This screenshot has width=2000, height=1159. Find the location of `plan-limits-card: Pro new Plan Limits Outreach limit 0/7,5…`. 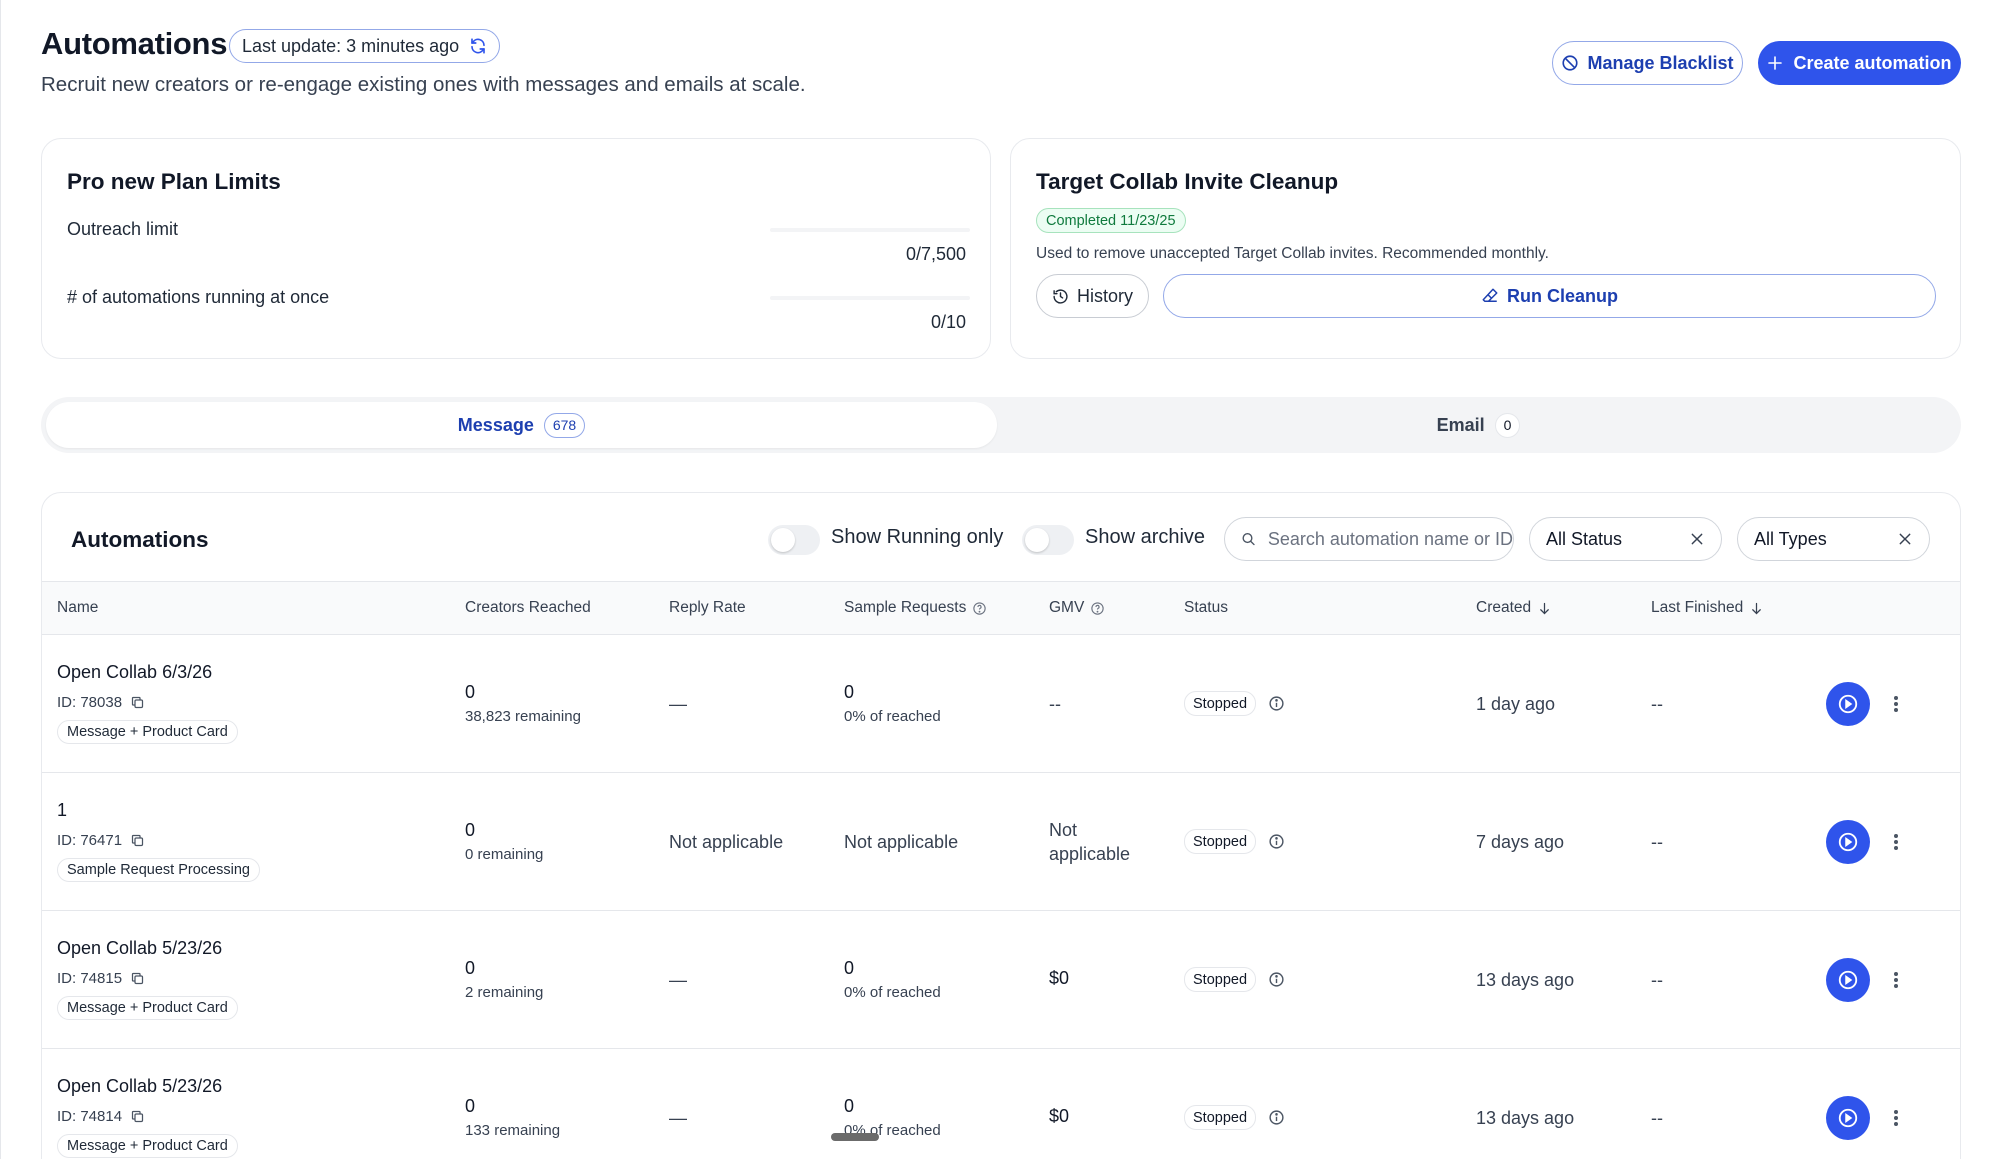

plan-limits-card: Pro new Plan Limits Outreach limit 0/7,5… is located at coordinates (516, 248).